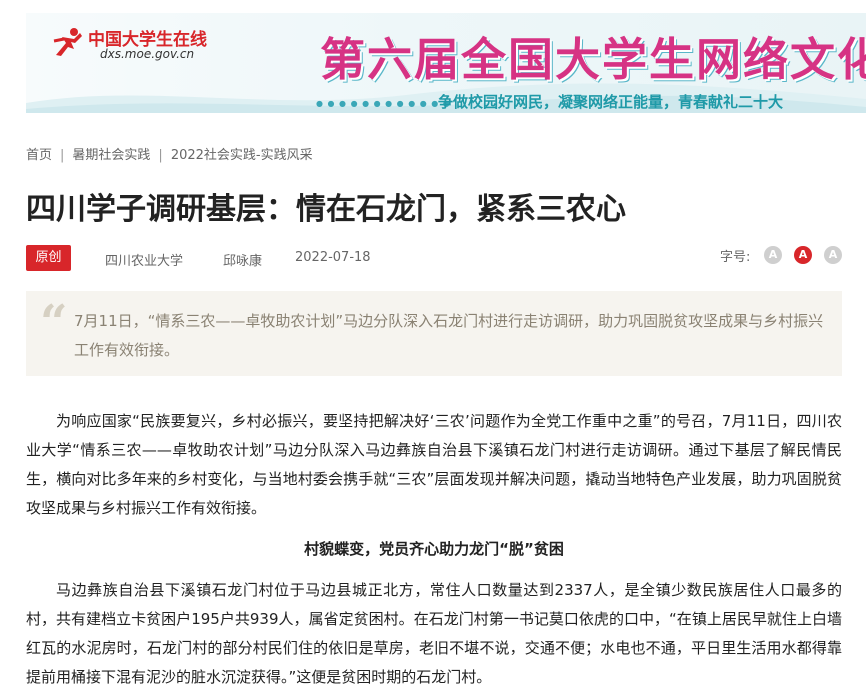  I want to click on font-size-large-button: A, so click(833, 255).